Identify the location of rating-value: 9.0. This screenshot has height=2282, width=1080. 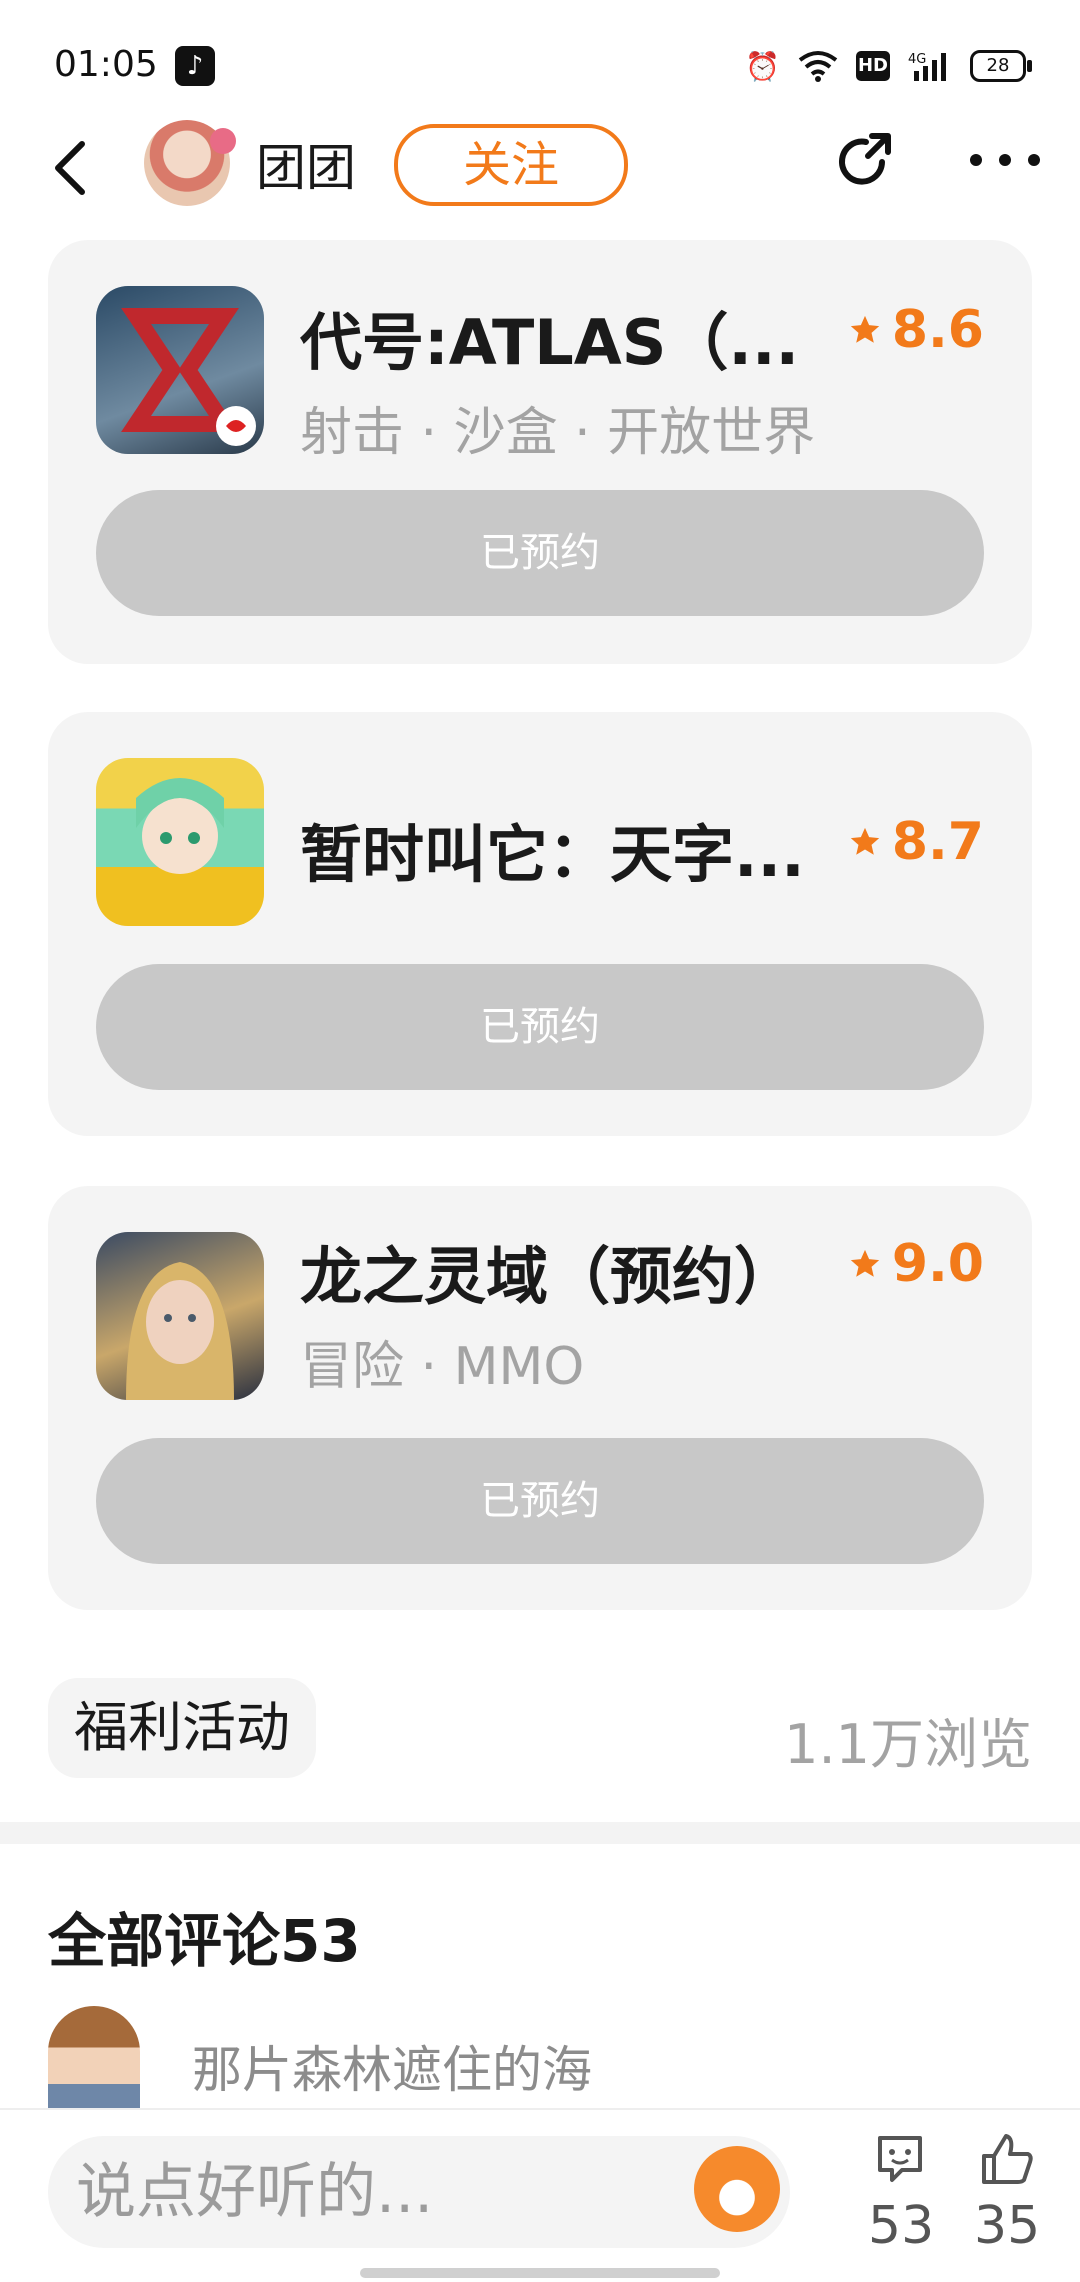
(937, 1264).